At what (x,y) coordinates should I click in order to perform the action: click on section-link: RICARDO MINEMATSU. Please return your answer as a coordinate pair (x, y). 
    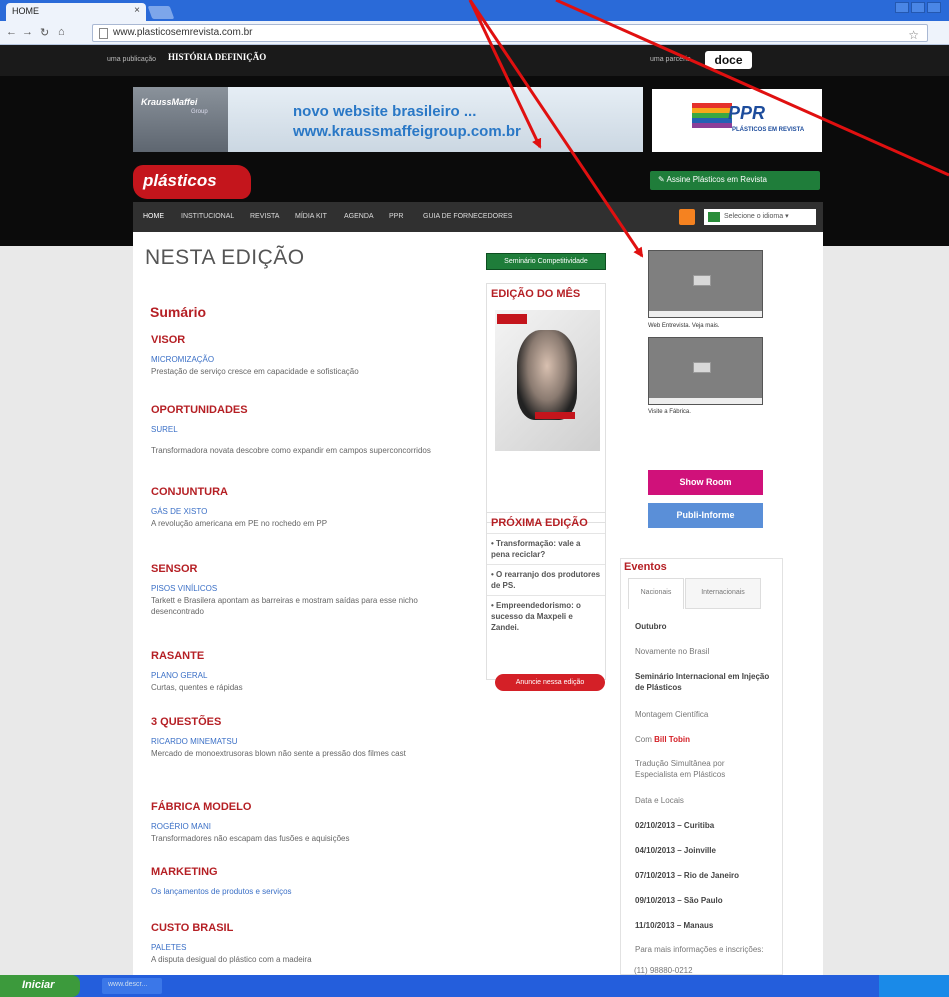
    Looking at the image, I should click on (311, 741).